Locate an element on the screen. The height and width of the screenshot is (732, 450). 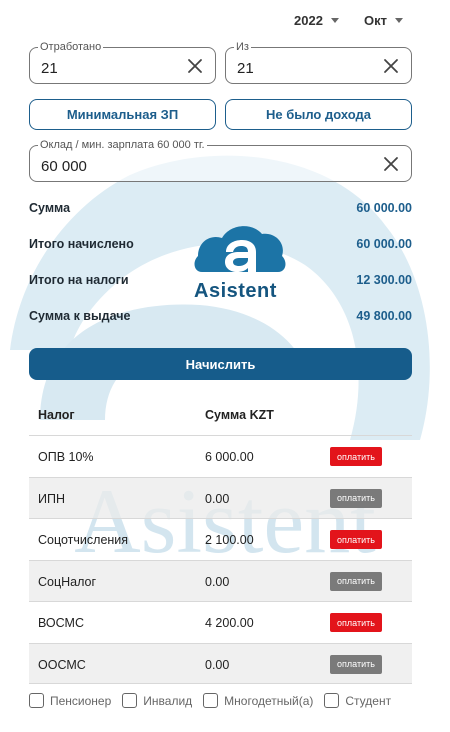
checkbox-label: Инвалид is located at coordinates (168, 700).